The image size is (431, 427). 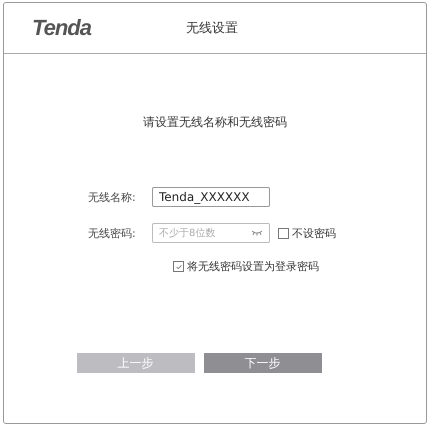 I want to click on password-field: 不少于8位数, so click(x=211, y=233).